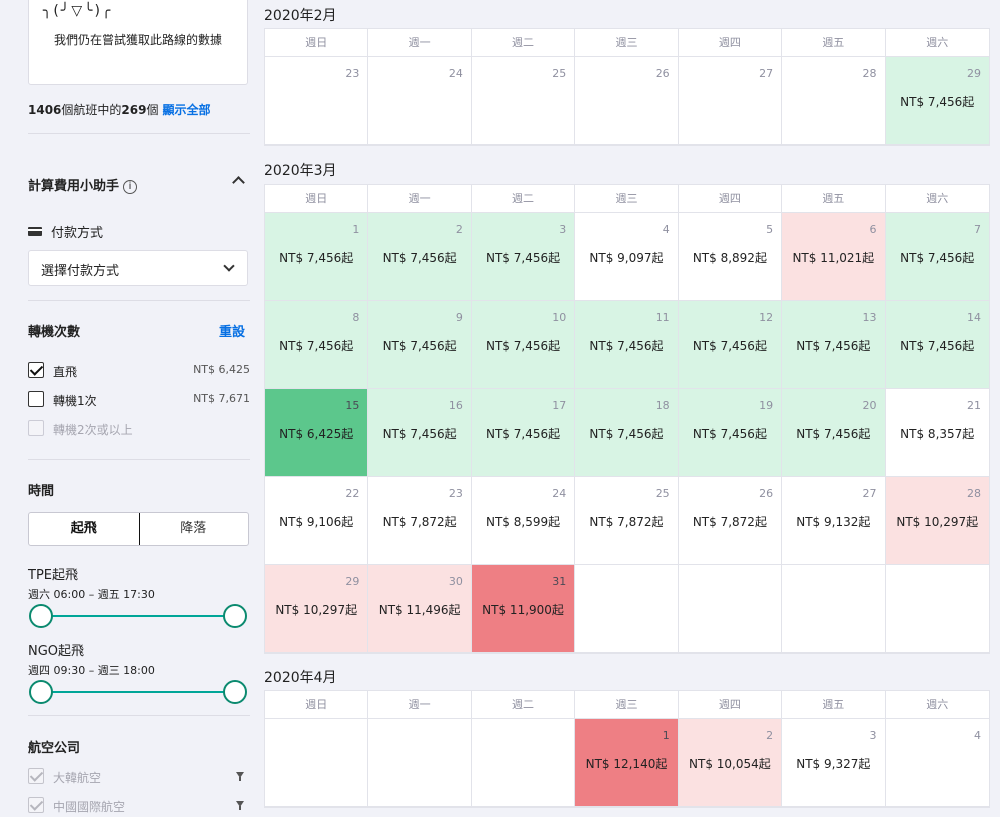  Describe the element at coordinates (666, 735) in the screenshot. I see `day-number: 1` at that location.